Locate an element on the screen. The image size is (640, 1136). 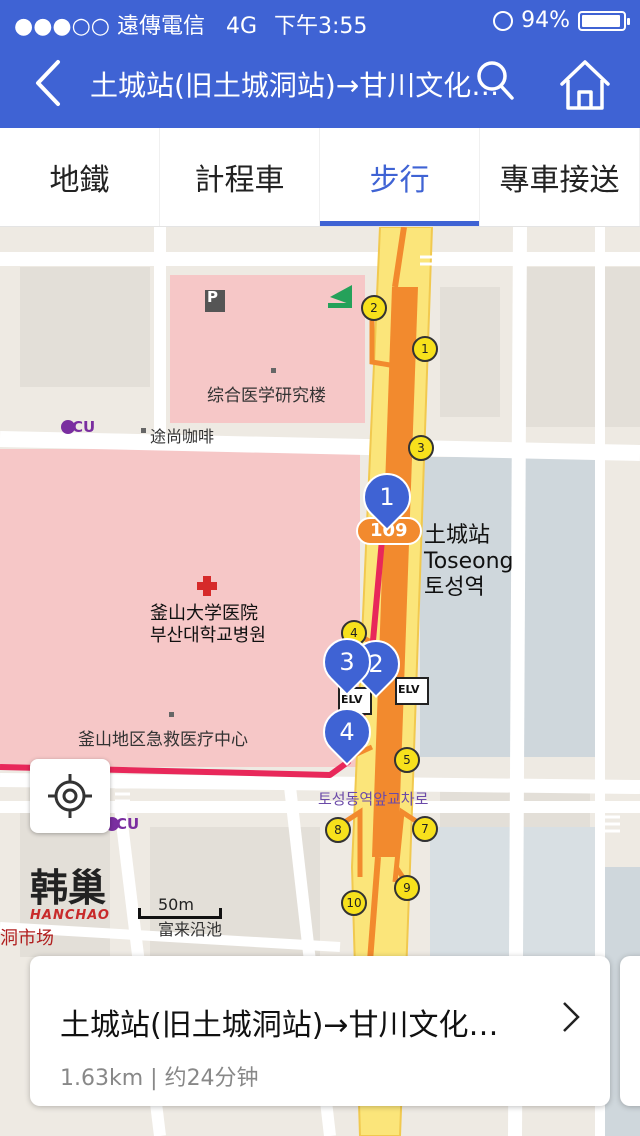
back-button is located at coordinates (50, 83).